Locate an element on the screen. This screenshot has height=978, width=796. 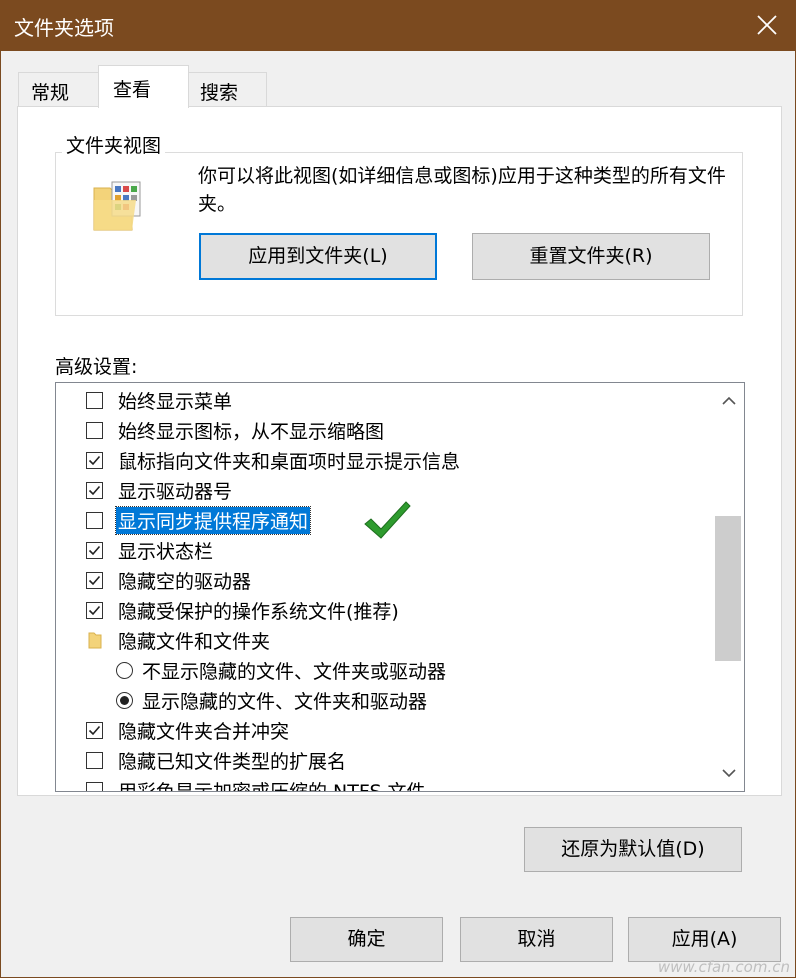
list-item-label: 用彩色显示加密或压缩的 NTFS 文件 is located at coordinates (272, 786).